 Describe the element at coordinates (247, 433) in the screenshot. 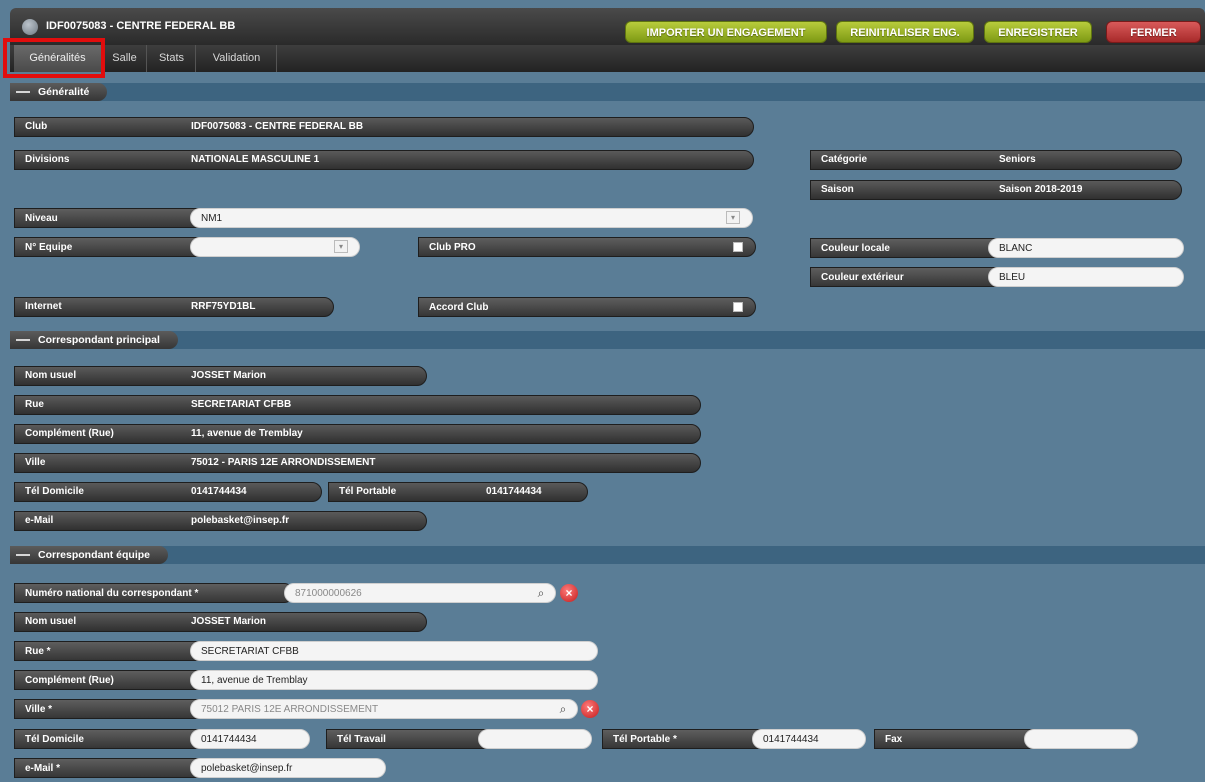

I see `comp-value: 11, avenue de Tremblay` at that location.